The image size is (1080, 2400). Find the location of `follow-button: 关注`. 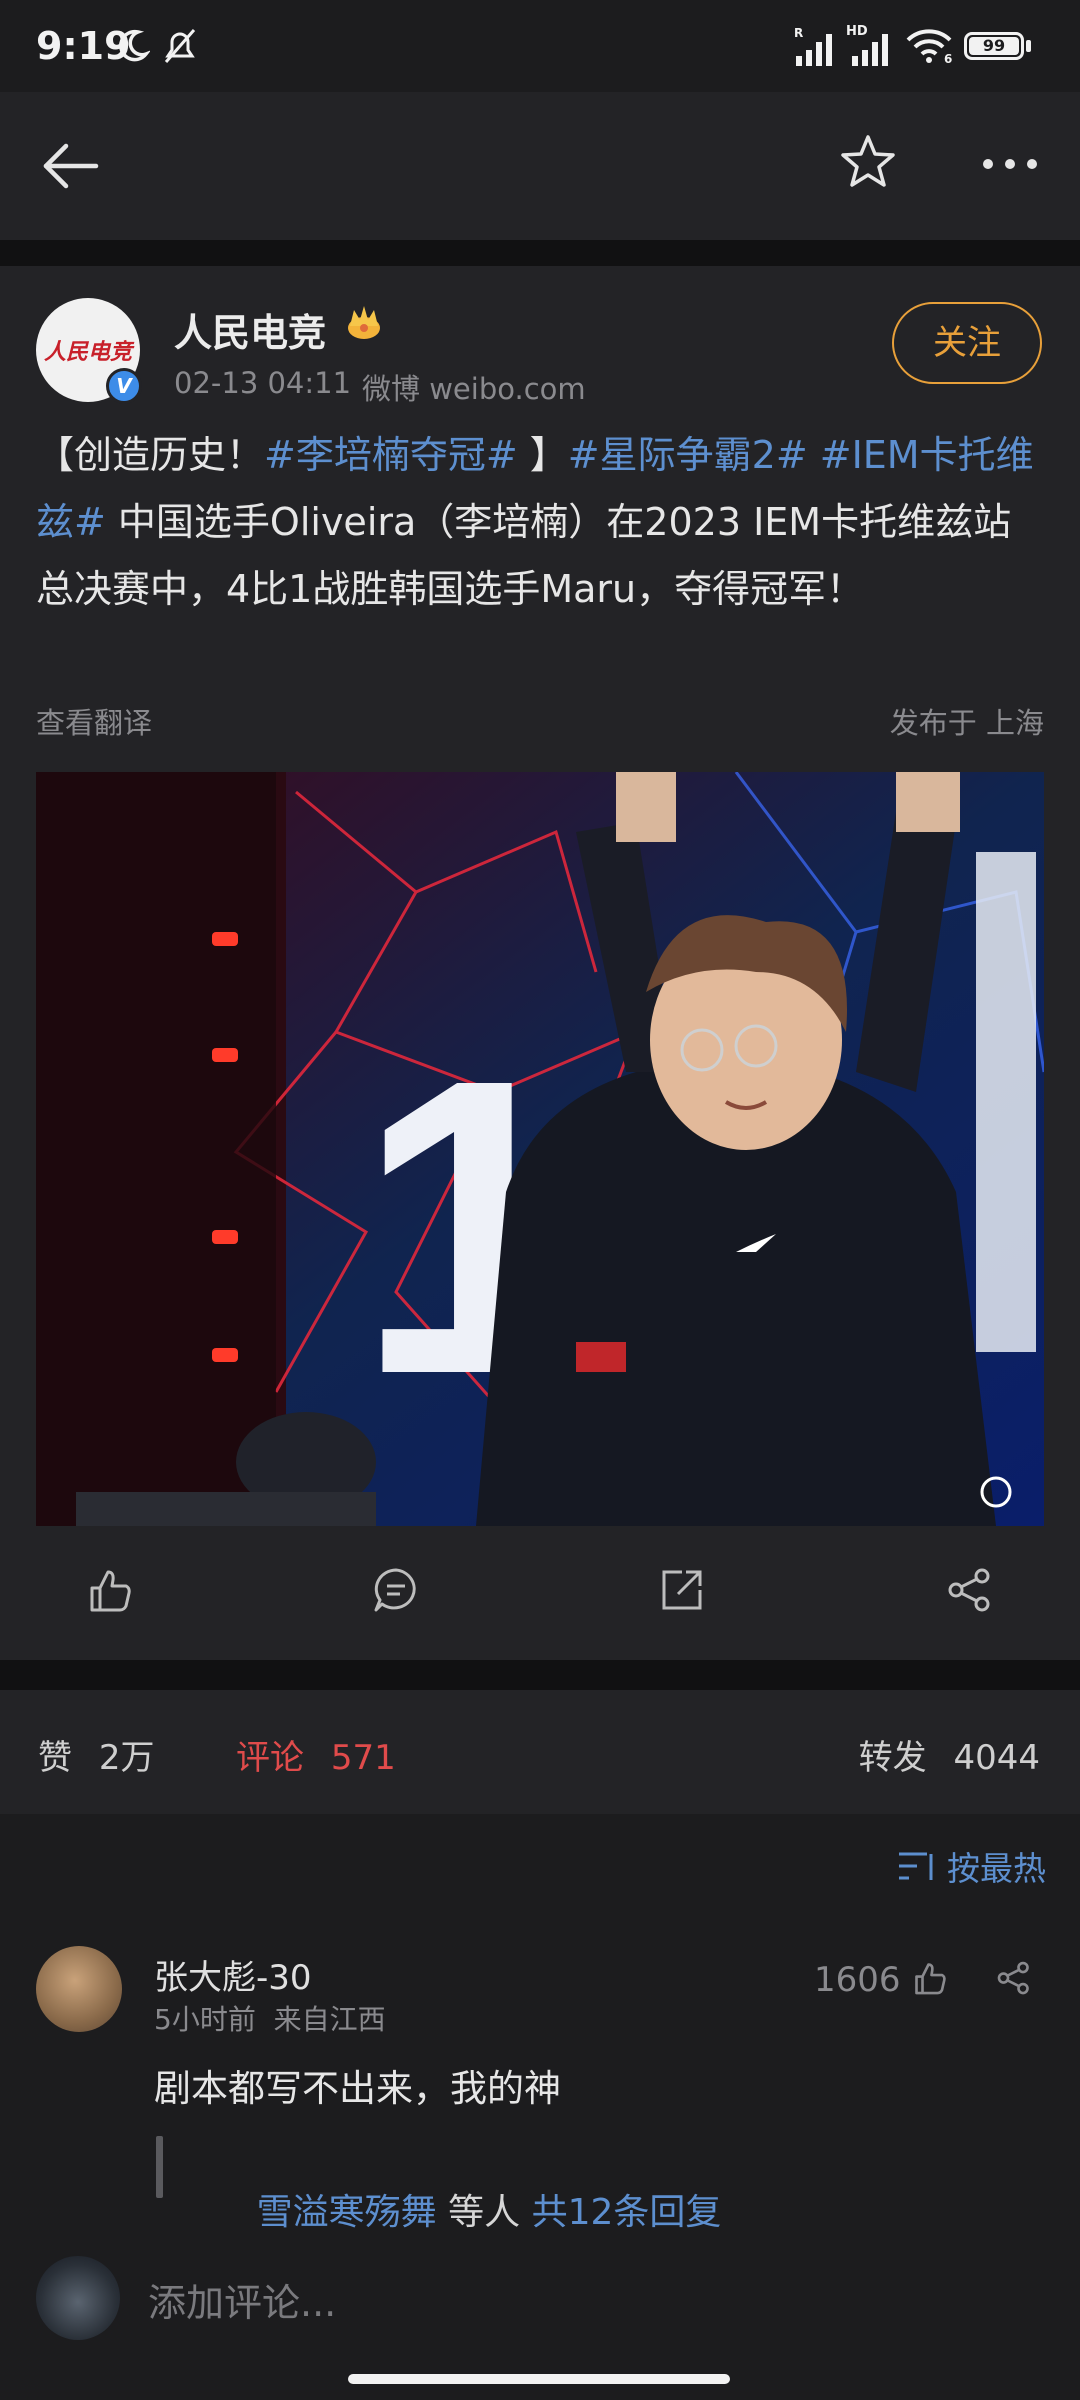

follow-button: 关注 is located at coordinates (967, 343).